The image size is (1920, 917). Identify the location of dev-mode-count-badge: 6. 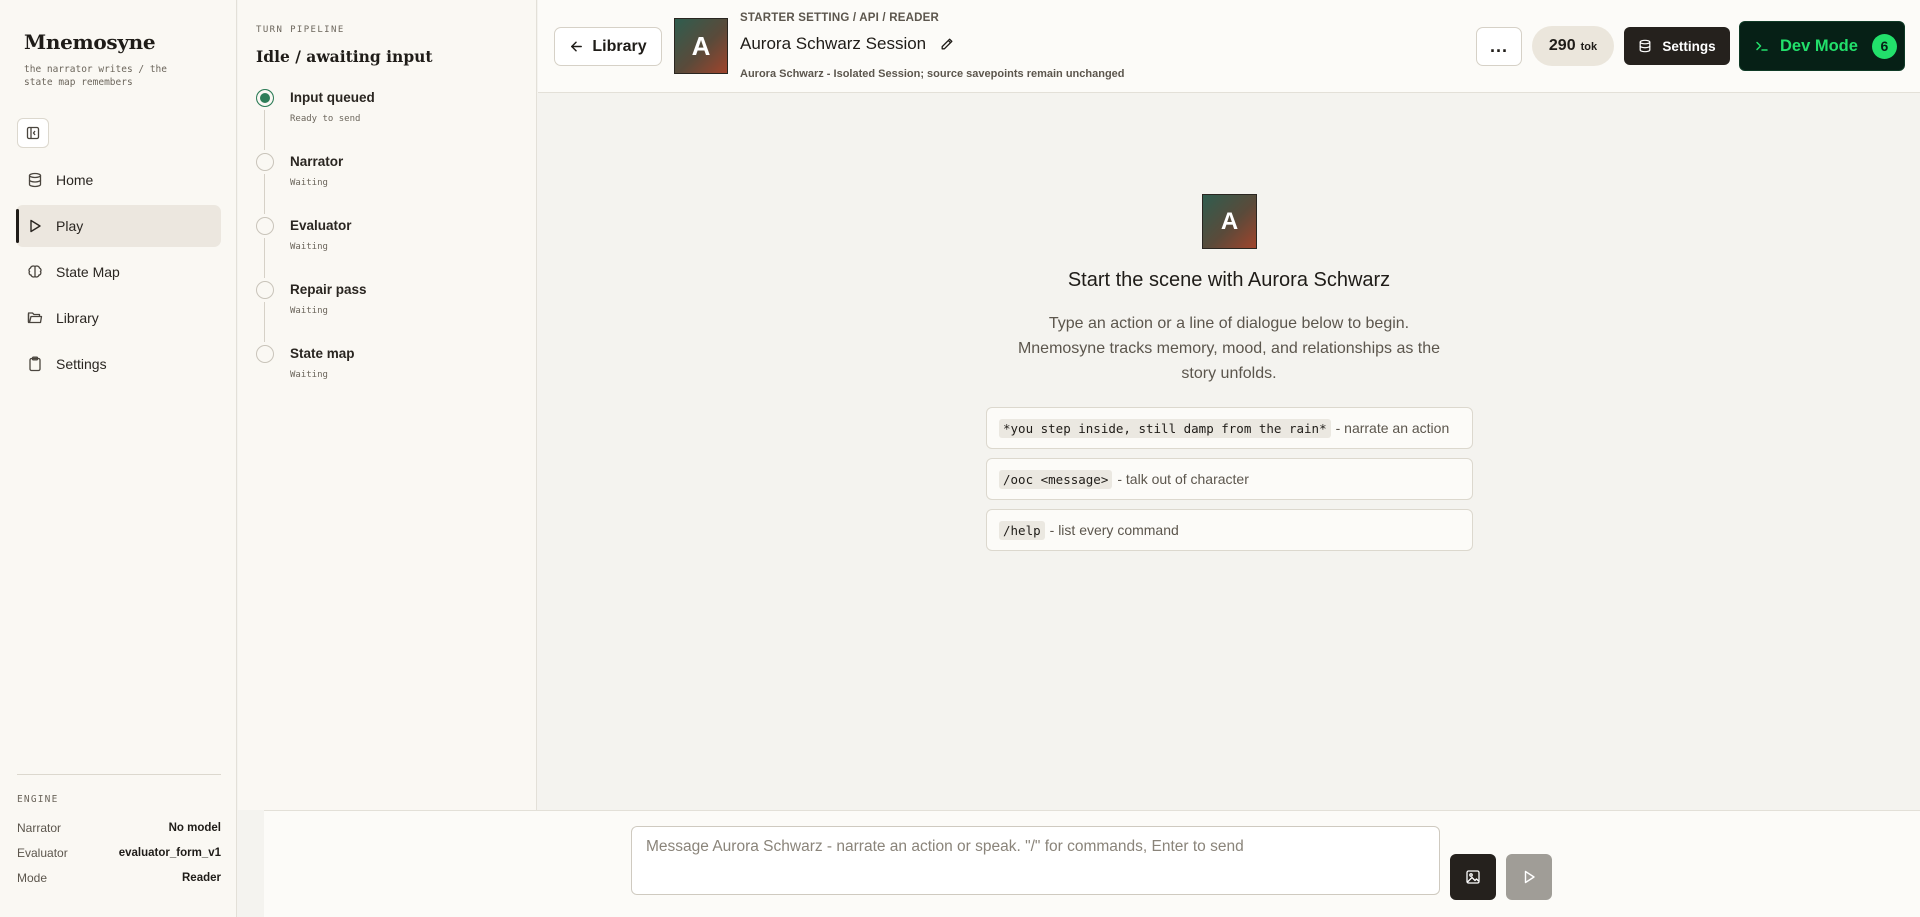
(1884, 46).